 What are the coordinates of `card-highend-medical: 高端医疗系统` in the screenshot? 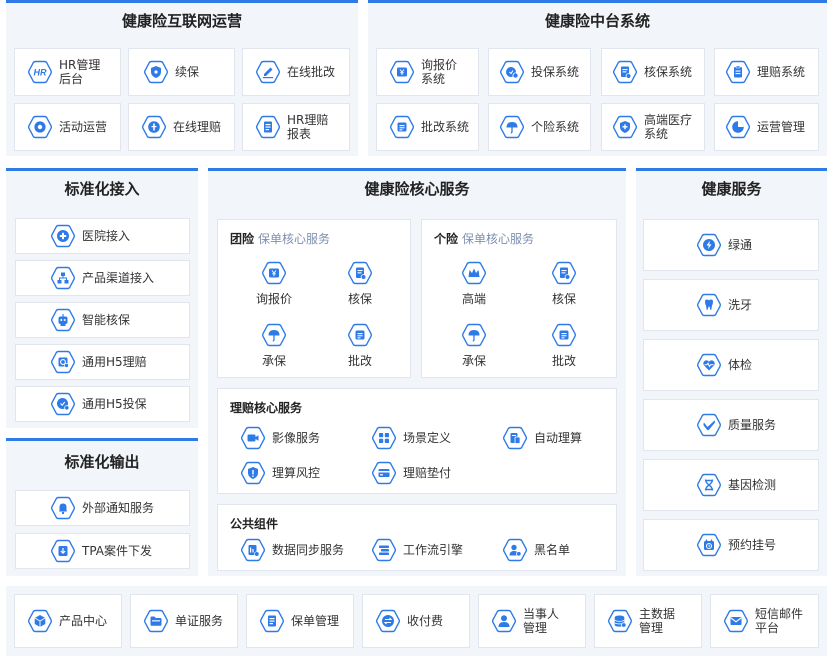 It's located at (653, 127).